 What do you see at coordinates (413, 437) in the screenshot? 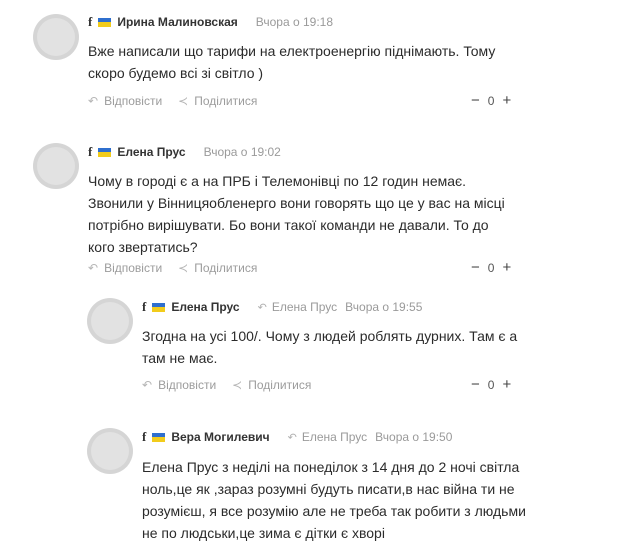
I see `comment-time: Вчора о 19:50` at bounding box center [413, 437].